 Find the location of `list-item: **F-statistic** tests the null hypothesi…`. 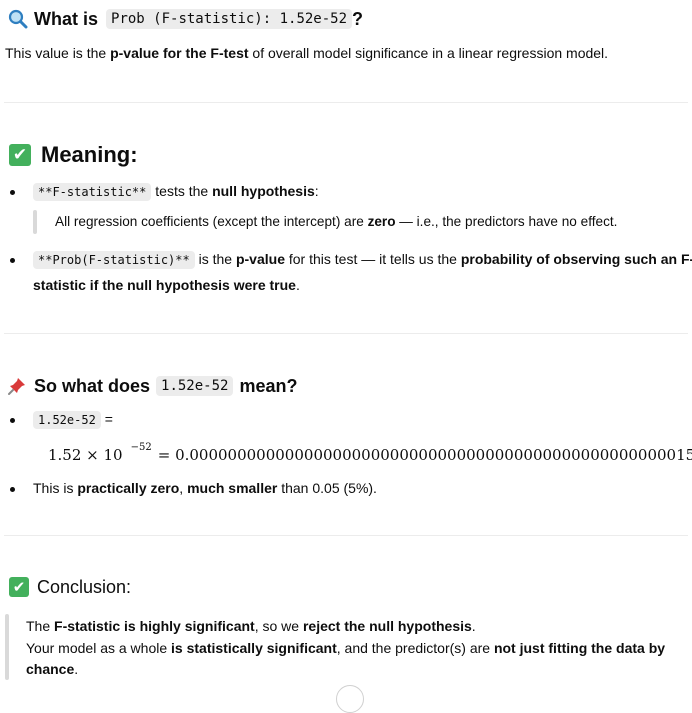

list-item: **F-statistic** tests the null hypothesi… is located at coordinates (176, 191).